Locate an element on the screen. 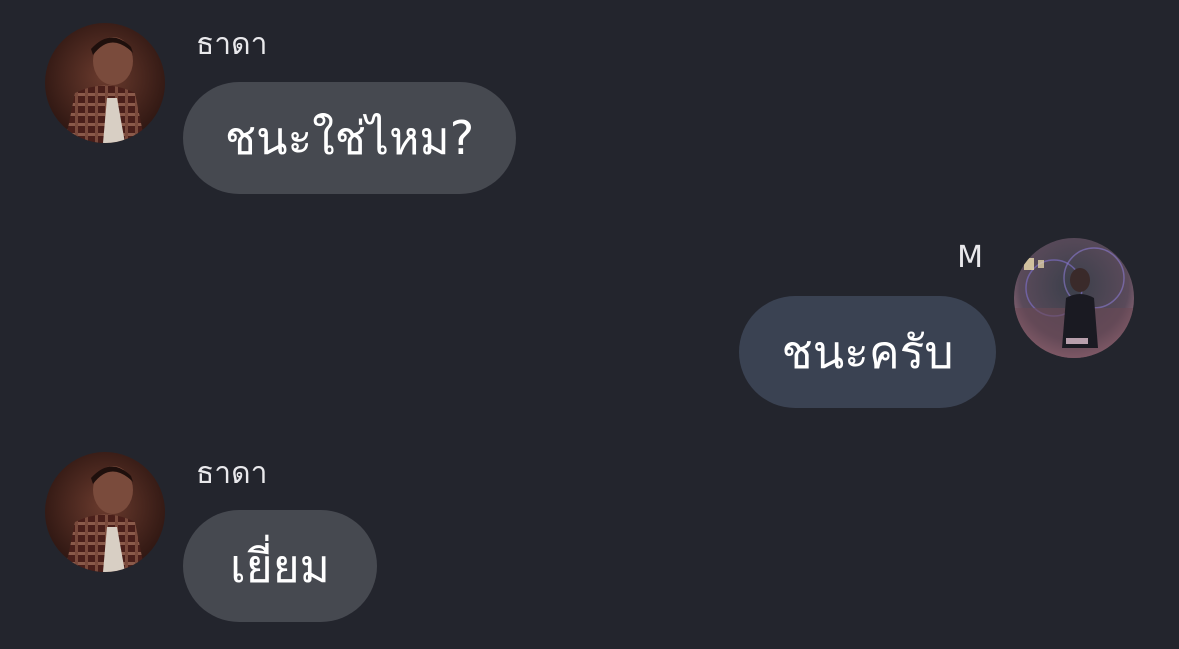 This screenshot has height=649, width=1179. message-text: ชนะครับ is located at coordinates (867, 351).